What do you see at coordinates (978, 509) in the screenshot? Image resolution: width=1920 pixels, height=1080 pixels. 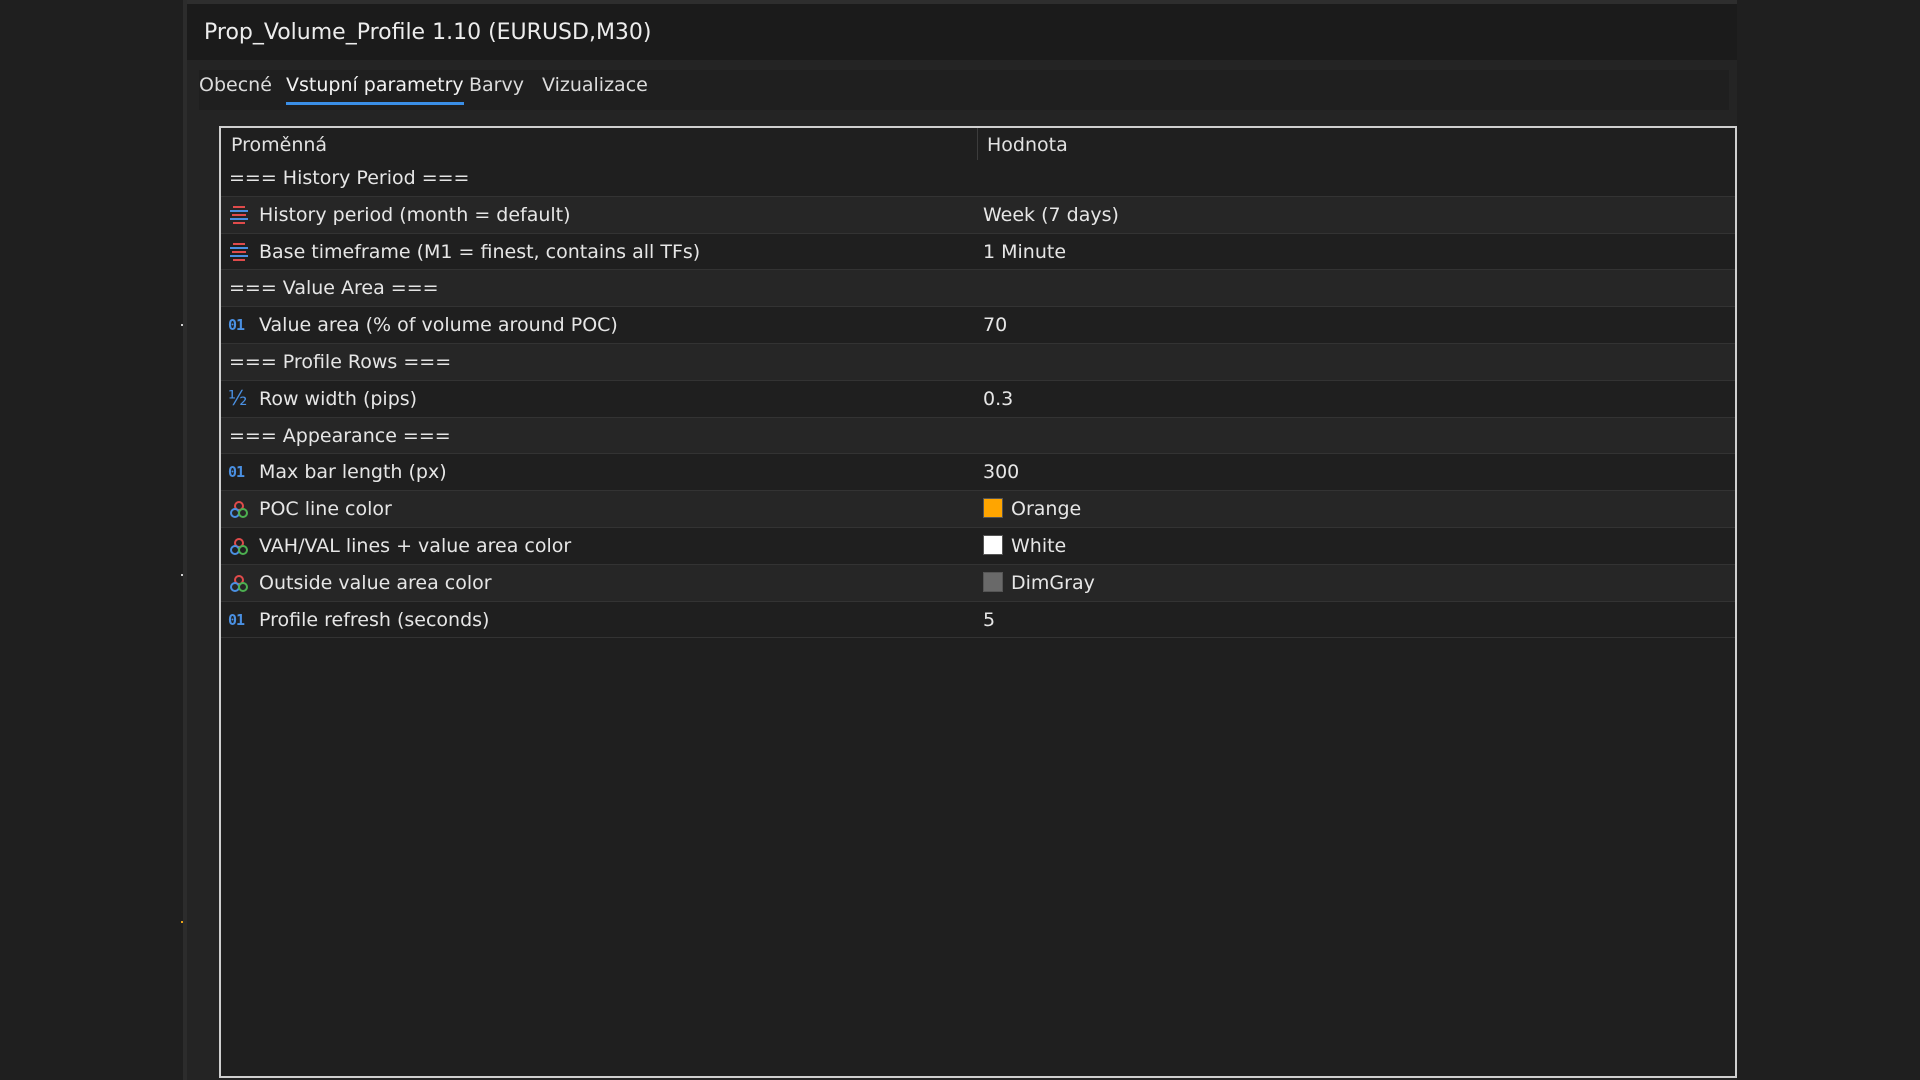 I see `table-row: POC line color Orange` at bounding box center [978, 509].